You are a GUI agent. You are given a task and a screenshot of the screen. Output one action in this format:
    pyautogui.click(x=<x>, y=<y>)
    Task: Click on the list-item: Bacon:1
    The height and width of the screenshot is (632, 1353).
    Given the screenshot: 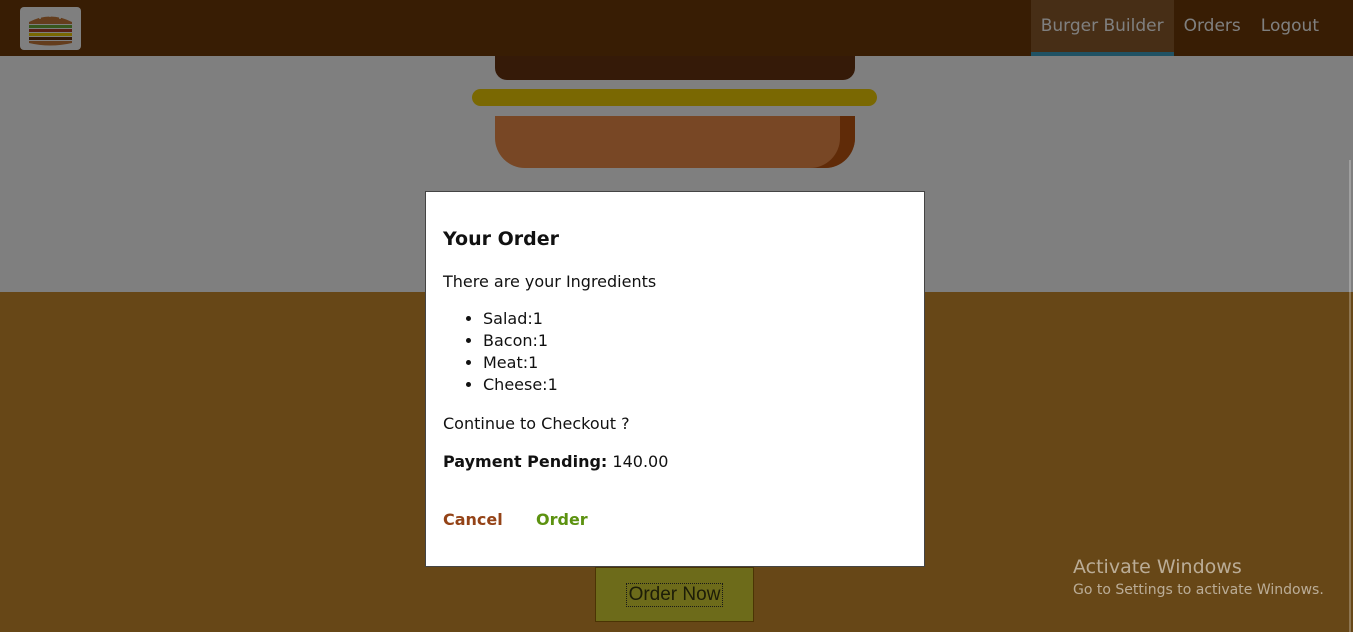 What is the action you would take?
    pyautogui.click(x=520, y=341)
    